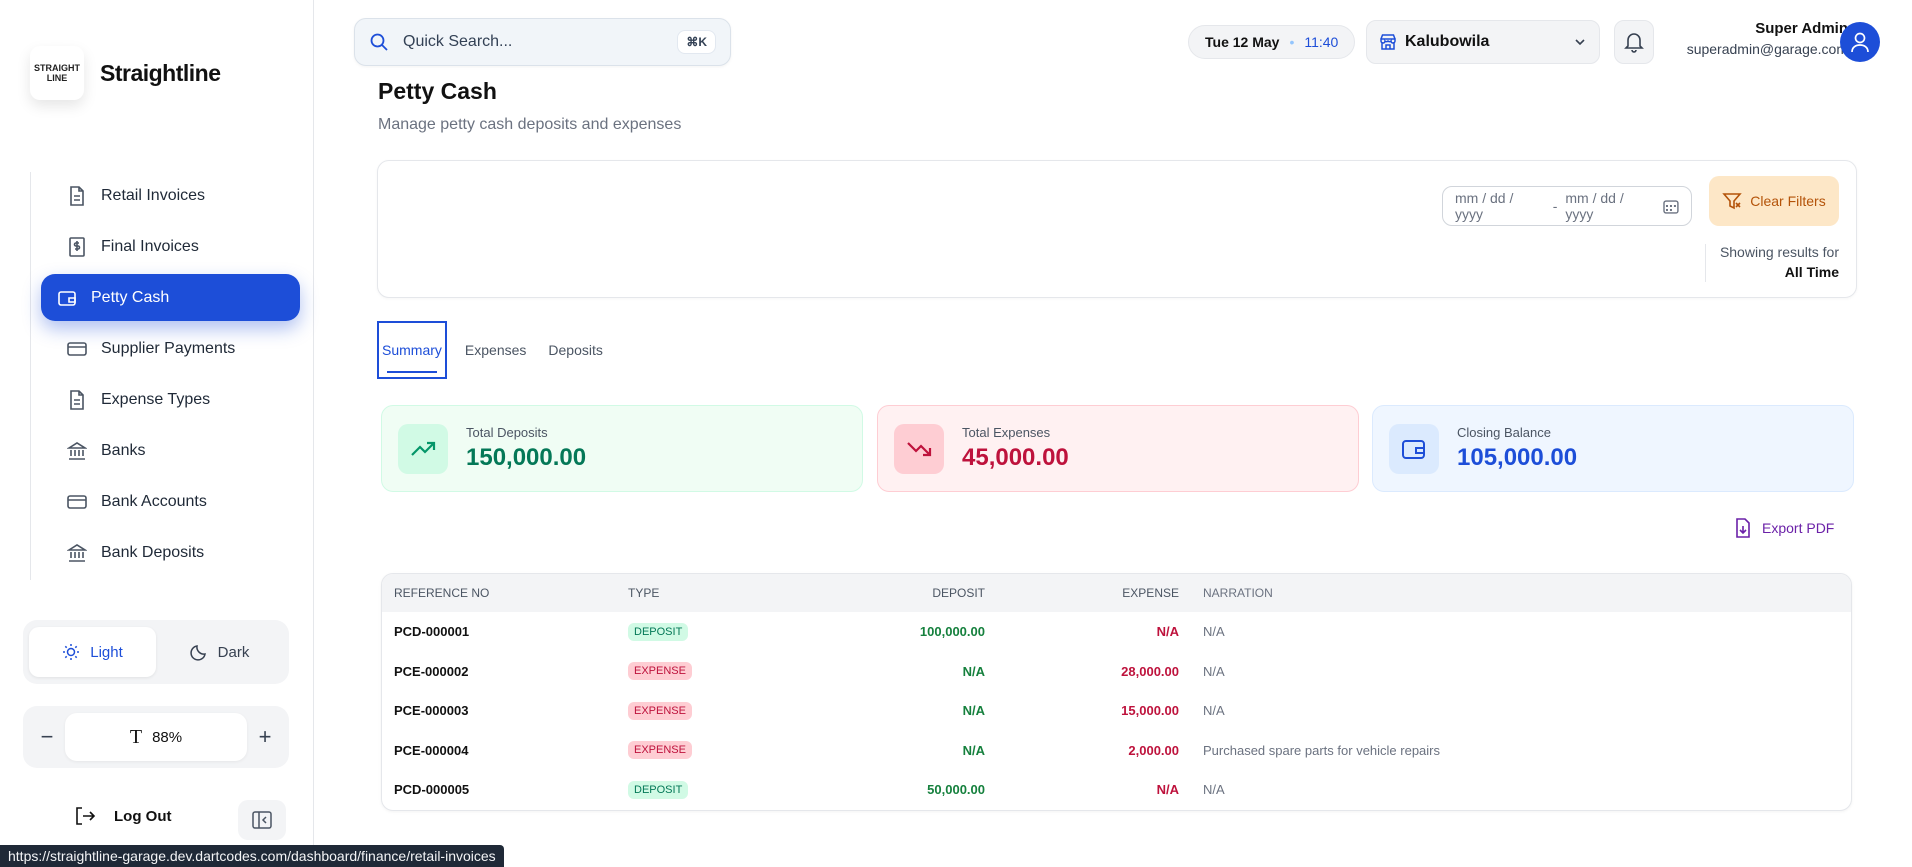 The width and height of the screenshot is (1912, 867). What do you see at coordinates (219, 652) in the screenshot?
I see `theme-dark-button: Dark` at bounding box center [219, 652].